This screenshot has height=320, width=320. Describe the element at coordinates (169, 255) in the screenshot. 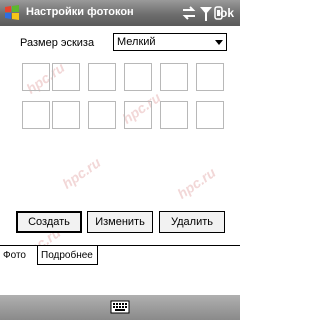

I see `tab-strip-fill` at that location.